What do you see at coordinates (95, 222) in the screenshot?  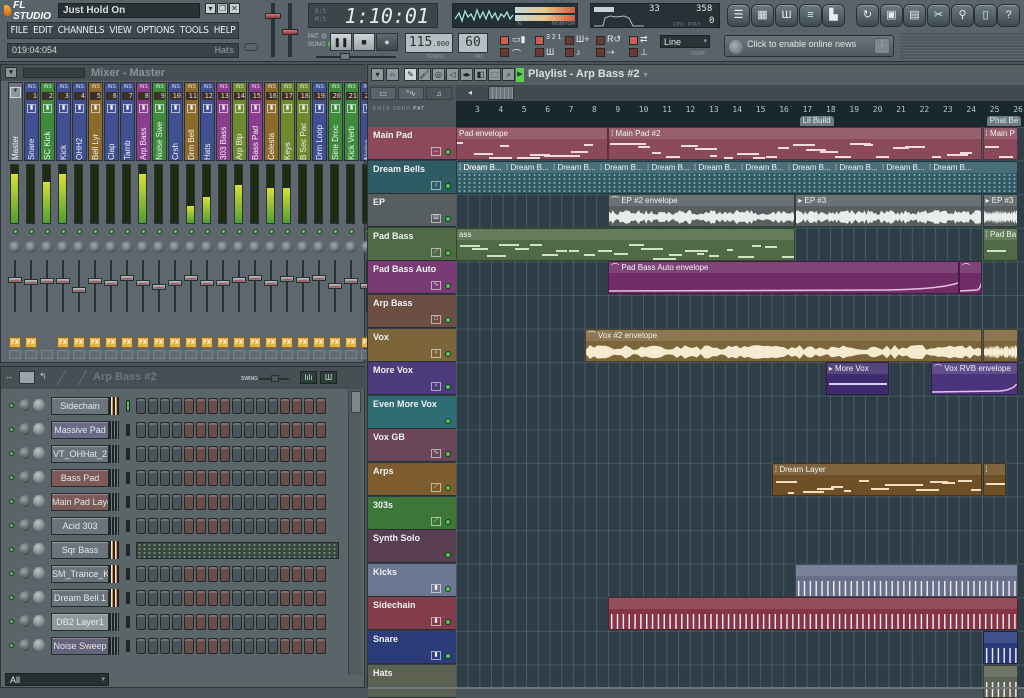 I see `mixer-strip: INS 5 ▮ Bell Lyr FX` at bounding box center [95, 222].